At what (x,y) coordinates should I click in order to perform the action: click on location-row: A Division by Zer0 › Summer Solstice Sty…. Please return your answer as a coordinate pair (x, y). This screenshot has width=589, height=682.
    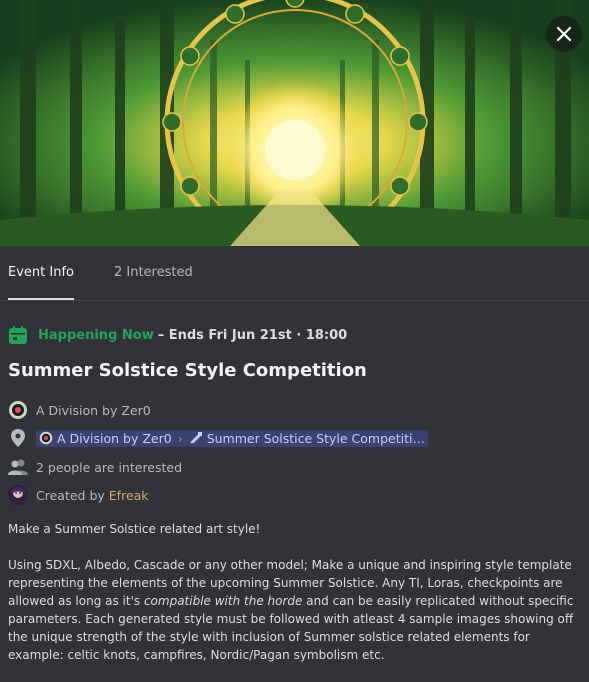
    Looking at the image, I should click on (218, 438).